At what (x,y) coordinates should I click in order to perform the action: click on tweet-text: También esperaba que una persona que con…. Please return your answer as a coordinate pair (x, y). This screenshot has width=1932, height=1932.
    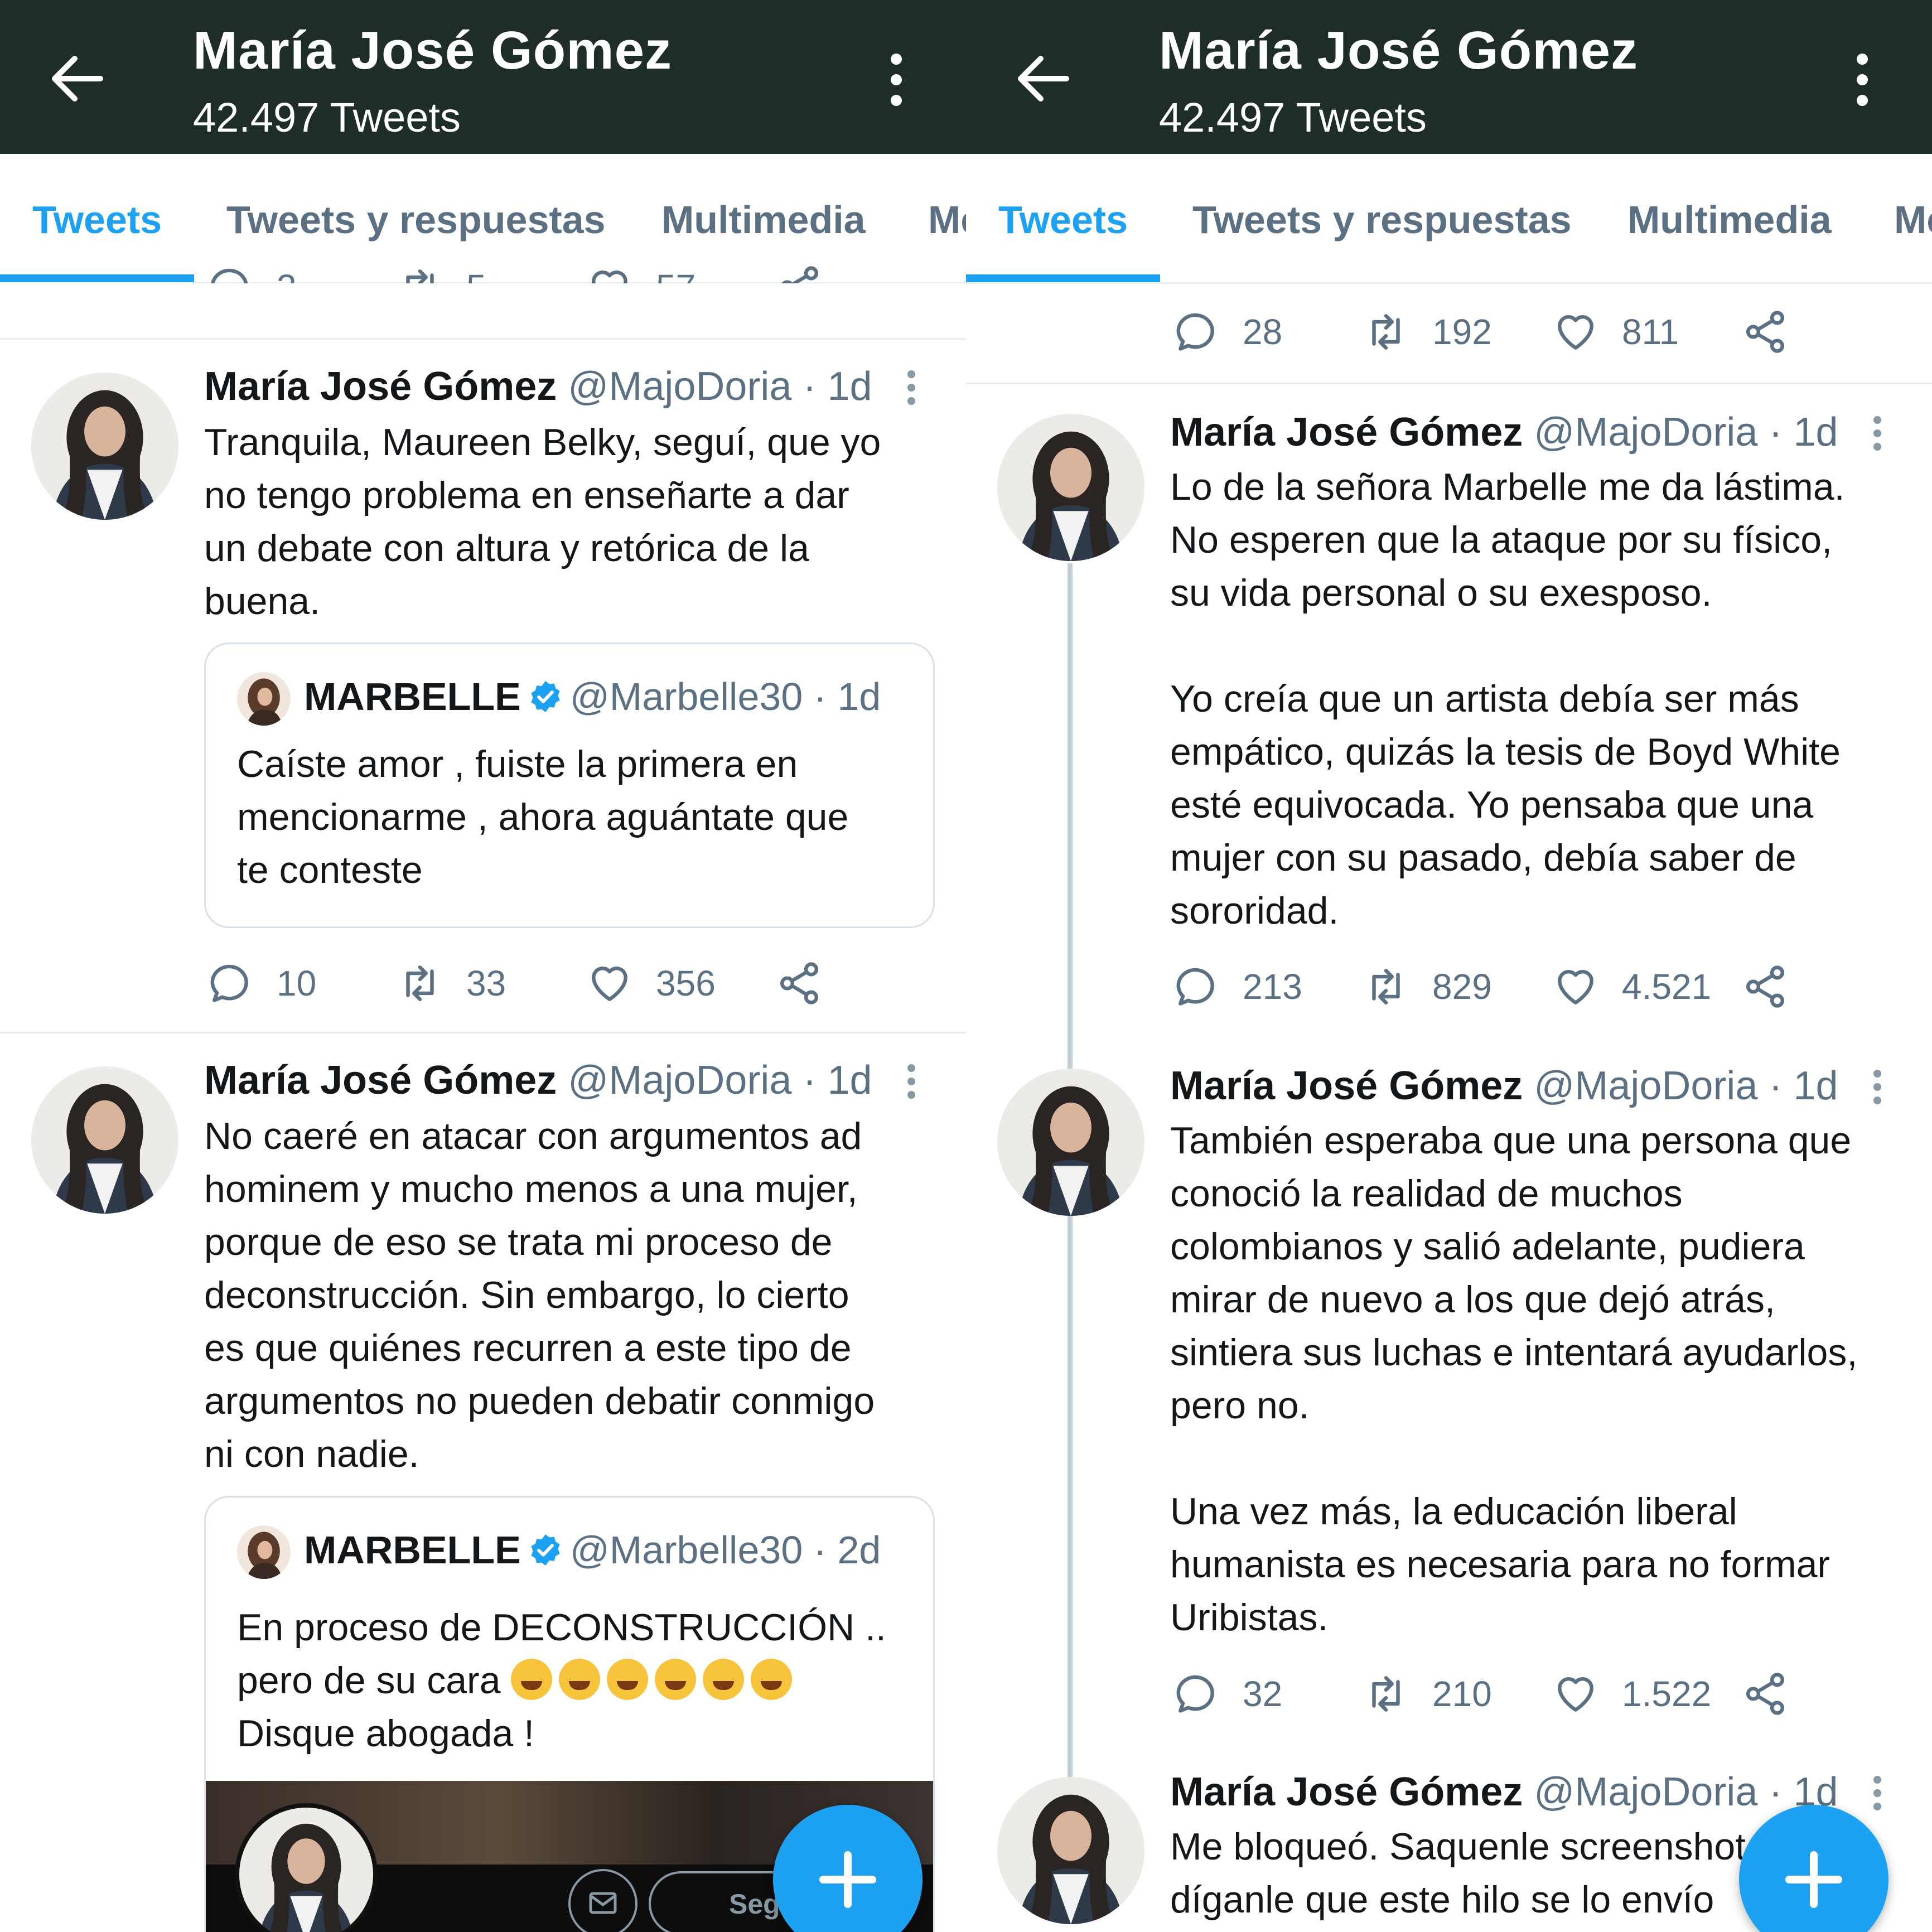
    Looking at the image, I should click on (1514, 1379).